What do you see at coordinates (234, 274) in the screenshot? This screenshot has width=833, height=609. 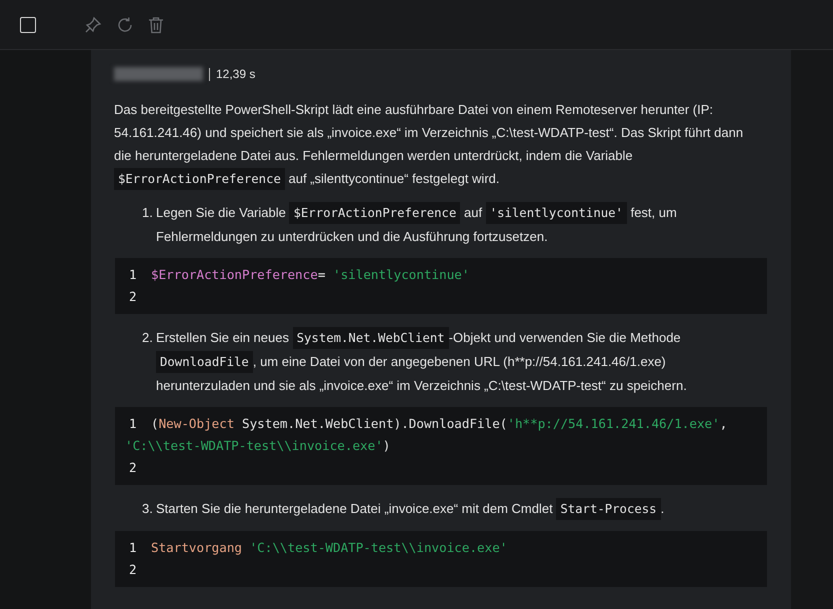 I see `code-token: $ErrorActionPreference` at bounding box center [234, 274].